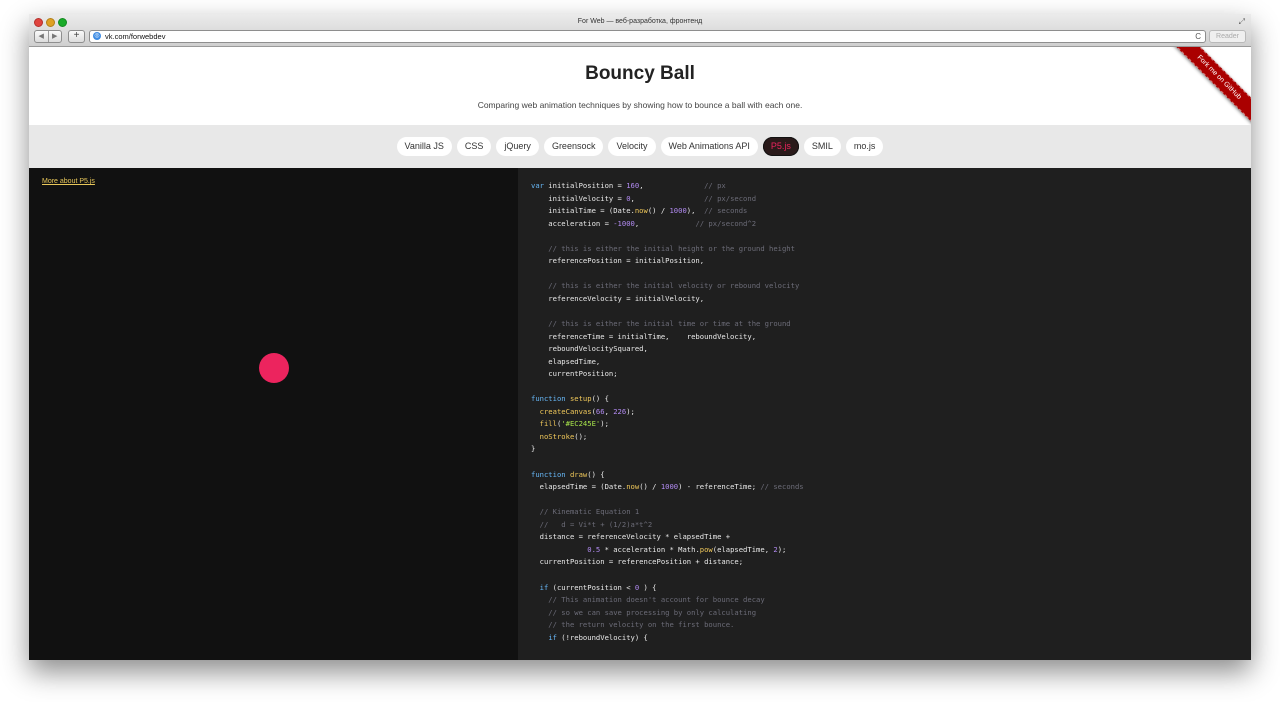 Image resolution: width=1280 pixels, height=702 pixels. What do you see at coordinates (1227, 36) in the screenshot?
I see `reader-button: Reader` at bounding box center [1227, 36].